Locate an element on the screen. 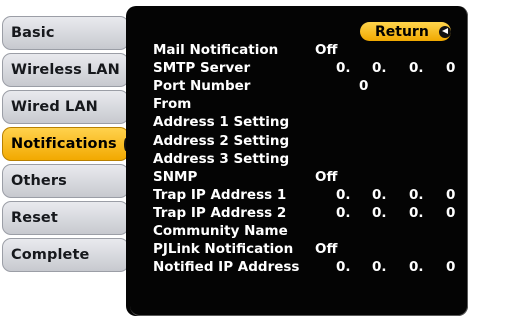  menu-item-others: Others is located at coordinates (65, 181).